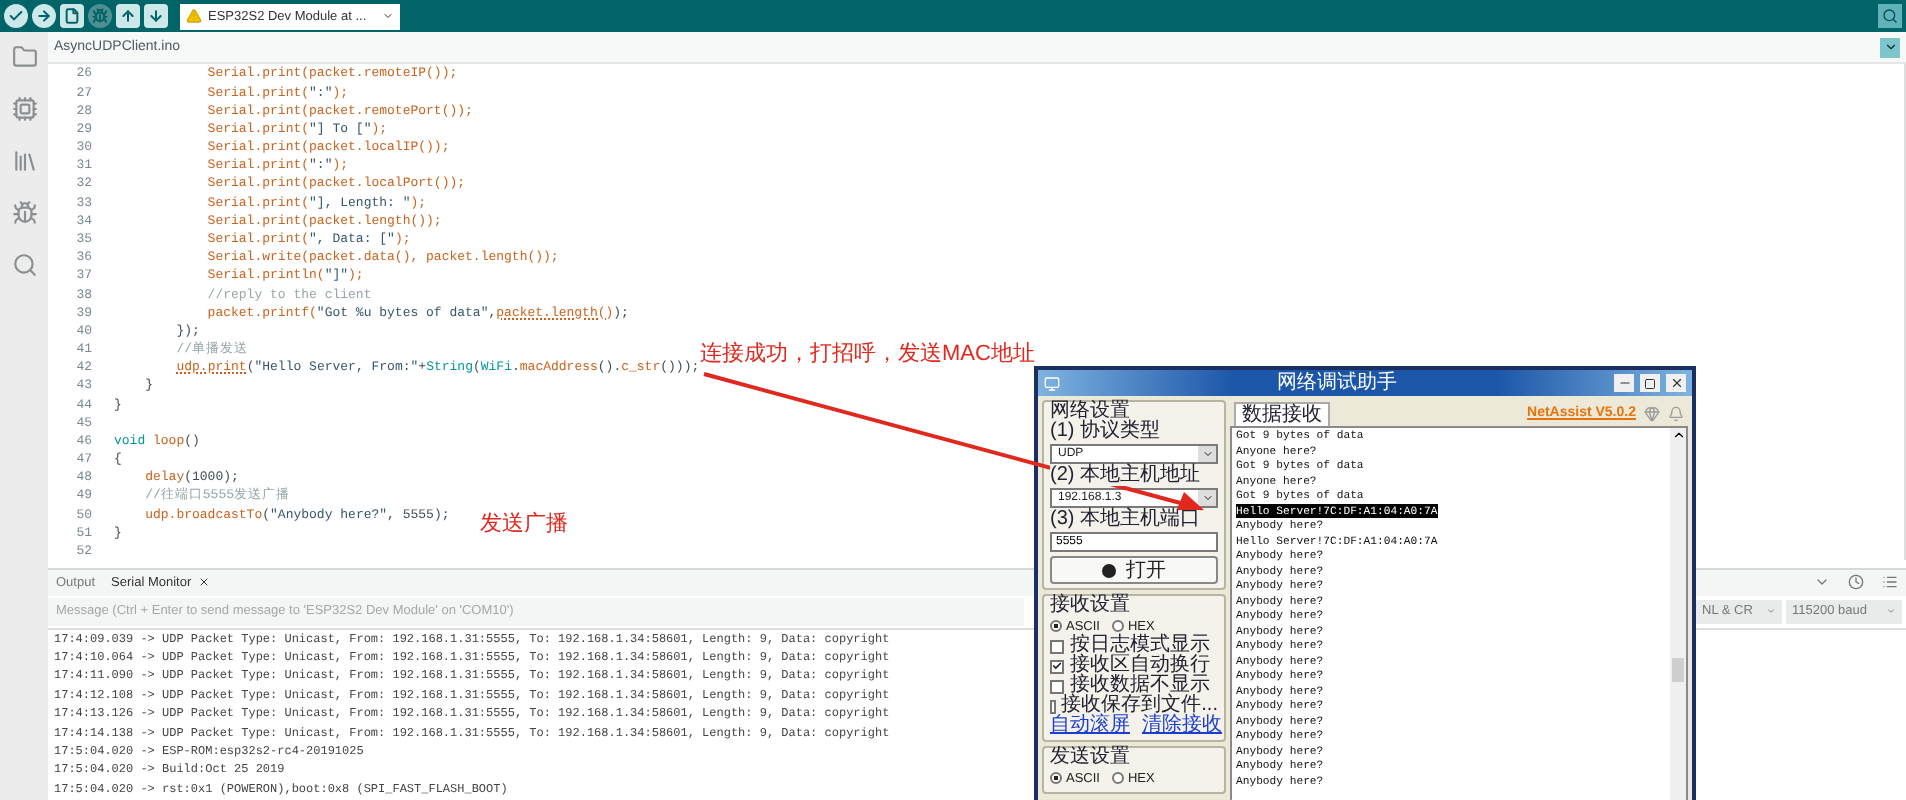 This screenshot has width=1906, height=800. What do you see at coordinates (524, 523) in the screenshot?
I see `annotation-text: 发送广播` at bounding box center [524, 523].